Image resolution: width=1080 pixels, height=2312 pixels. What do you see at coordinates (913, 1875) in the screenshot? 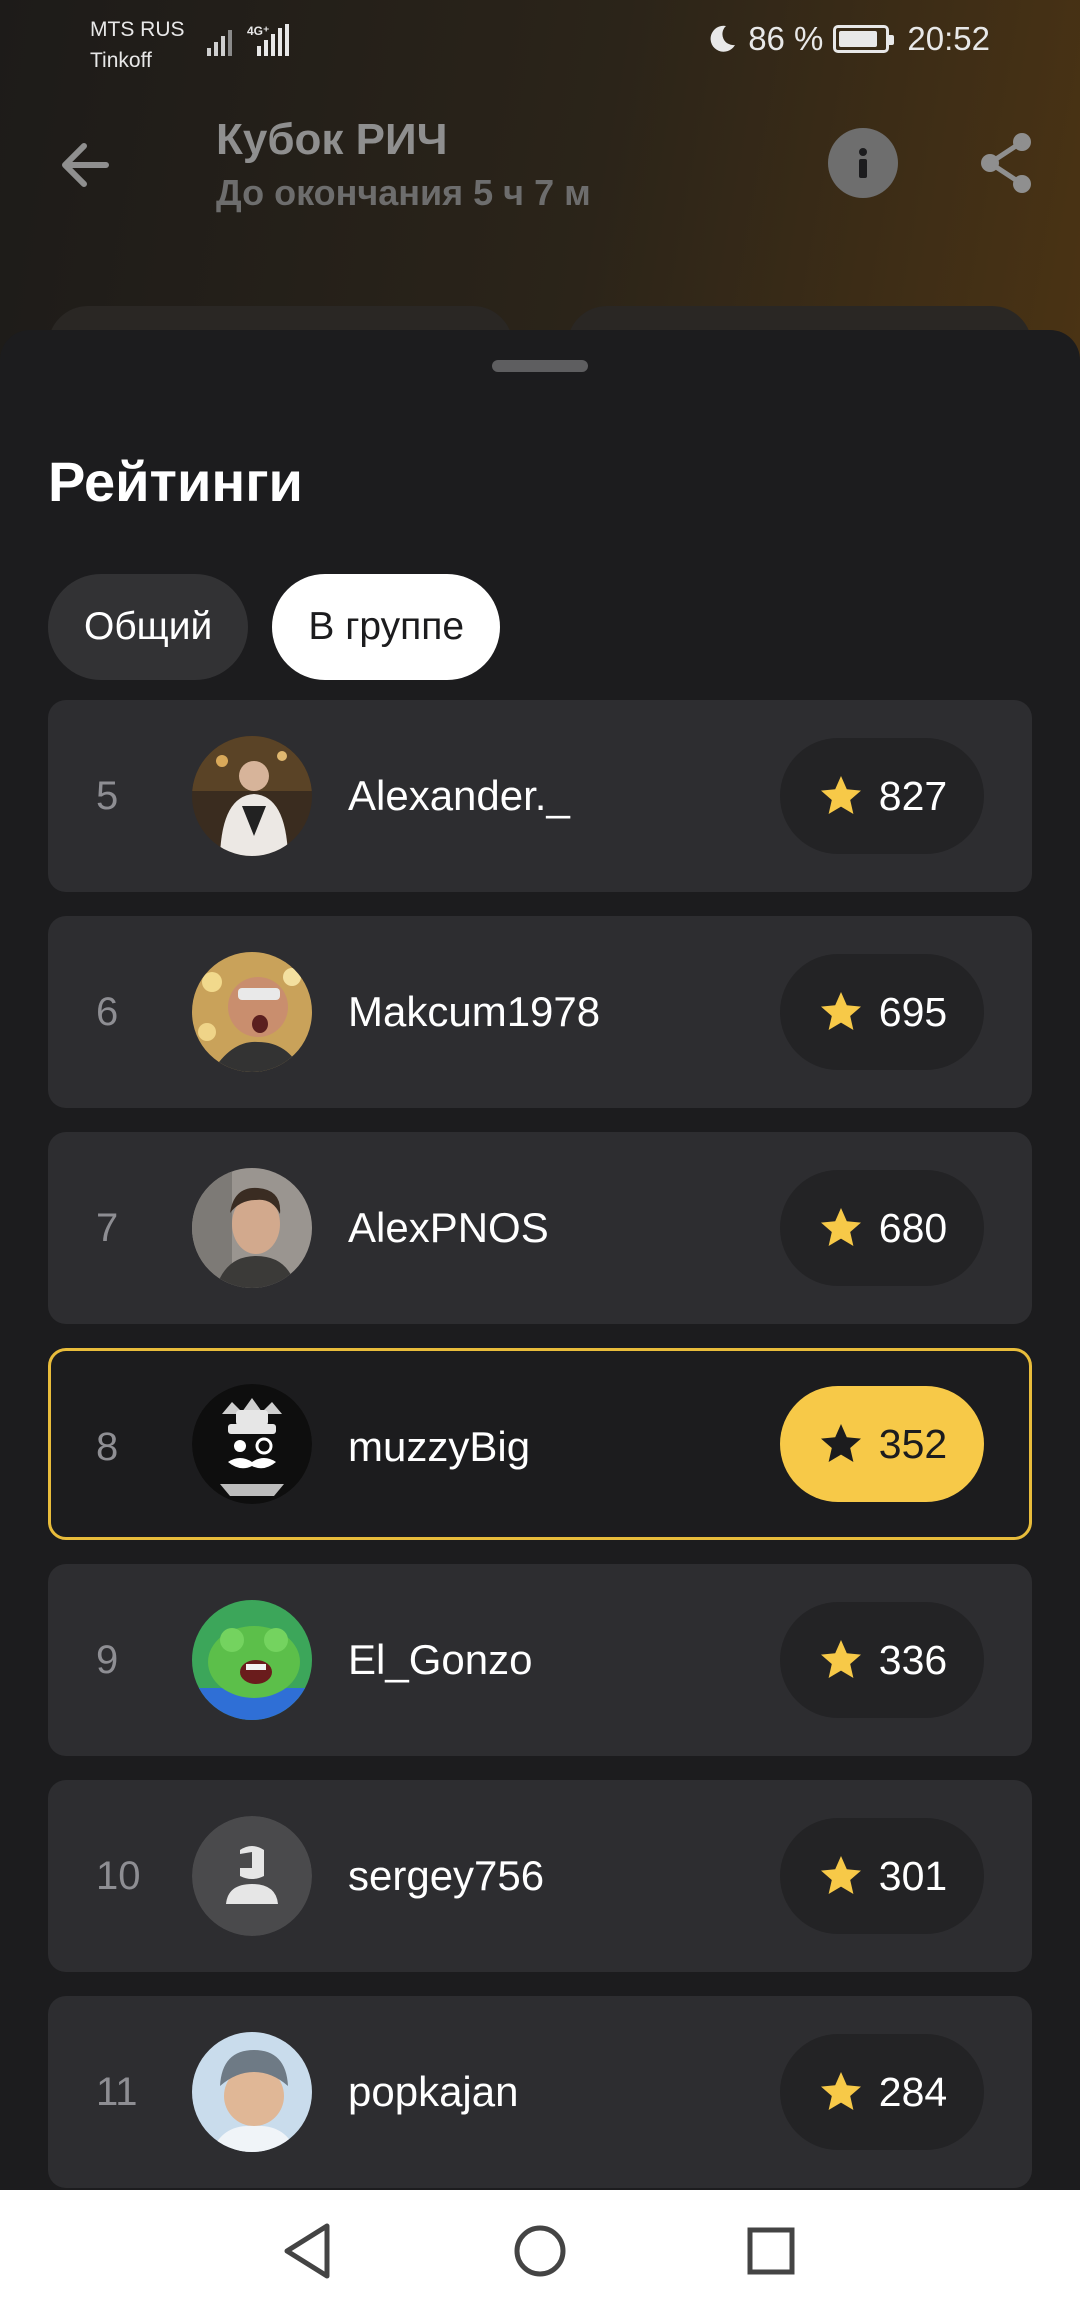
I see `score-value: 301` at bounding box center [913, 1875].